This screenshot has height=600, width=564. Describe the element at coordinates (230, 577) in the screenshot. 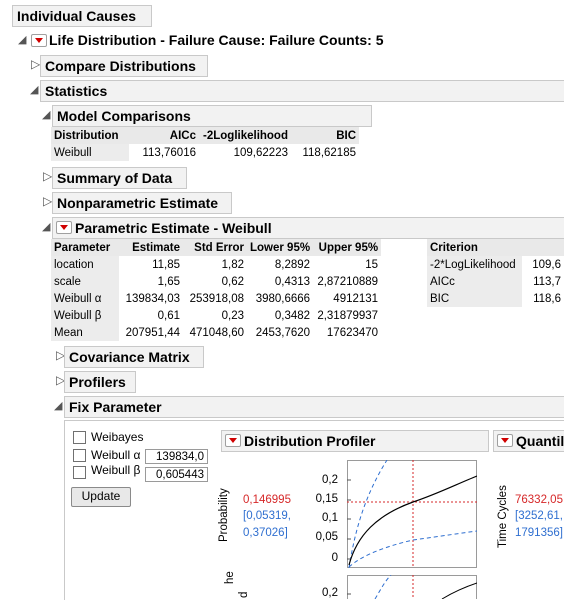

I see `bottom-axis-label-fragment: he` at that location.